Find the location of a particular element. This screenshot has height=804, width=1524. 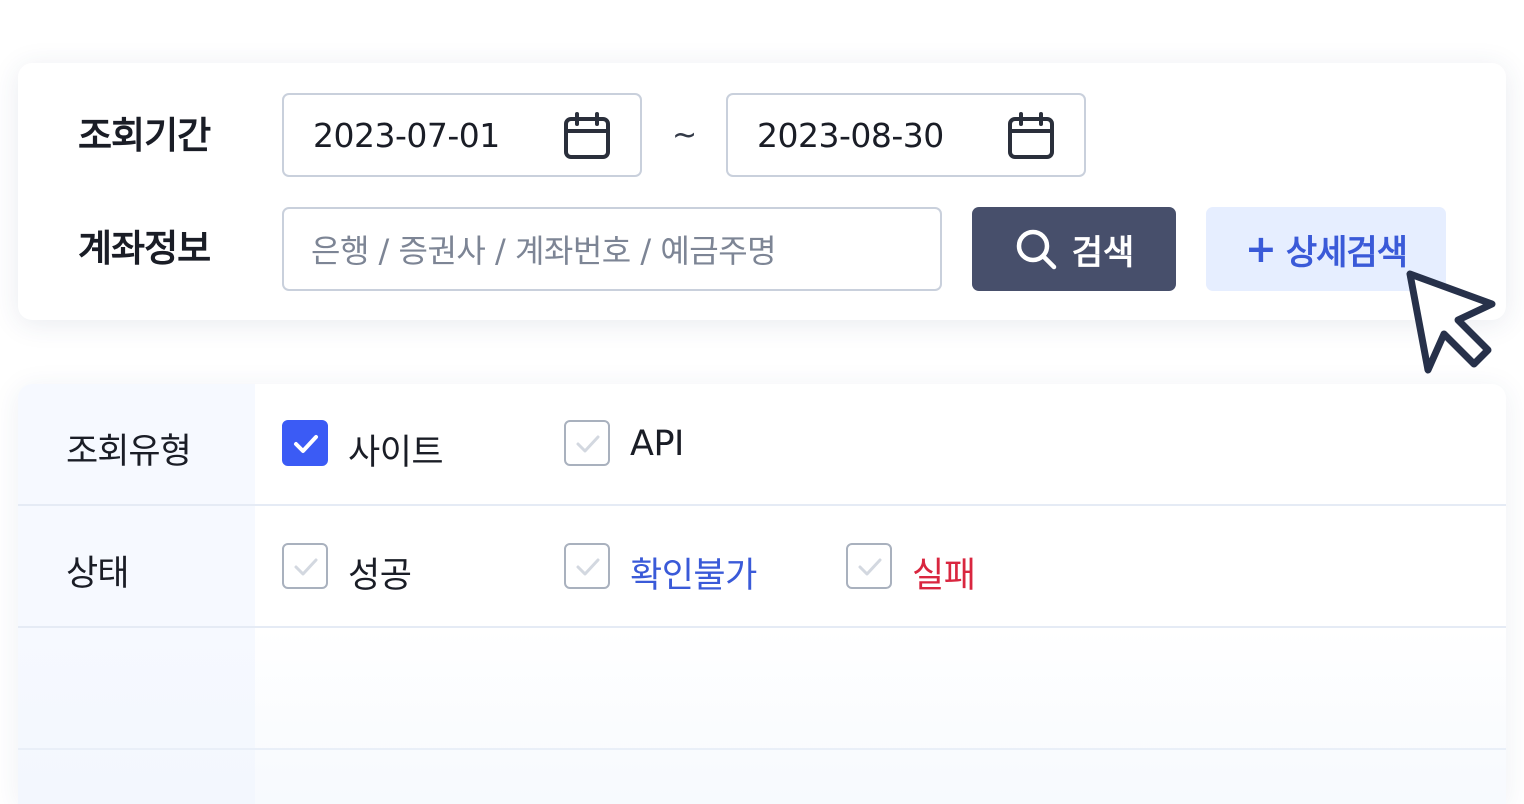

search-icon is located at coordinates (1036, 249).